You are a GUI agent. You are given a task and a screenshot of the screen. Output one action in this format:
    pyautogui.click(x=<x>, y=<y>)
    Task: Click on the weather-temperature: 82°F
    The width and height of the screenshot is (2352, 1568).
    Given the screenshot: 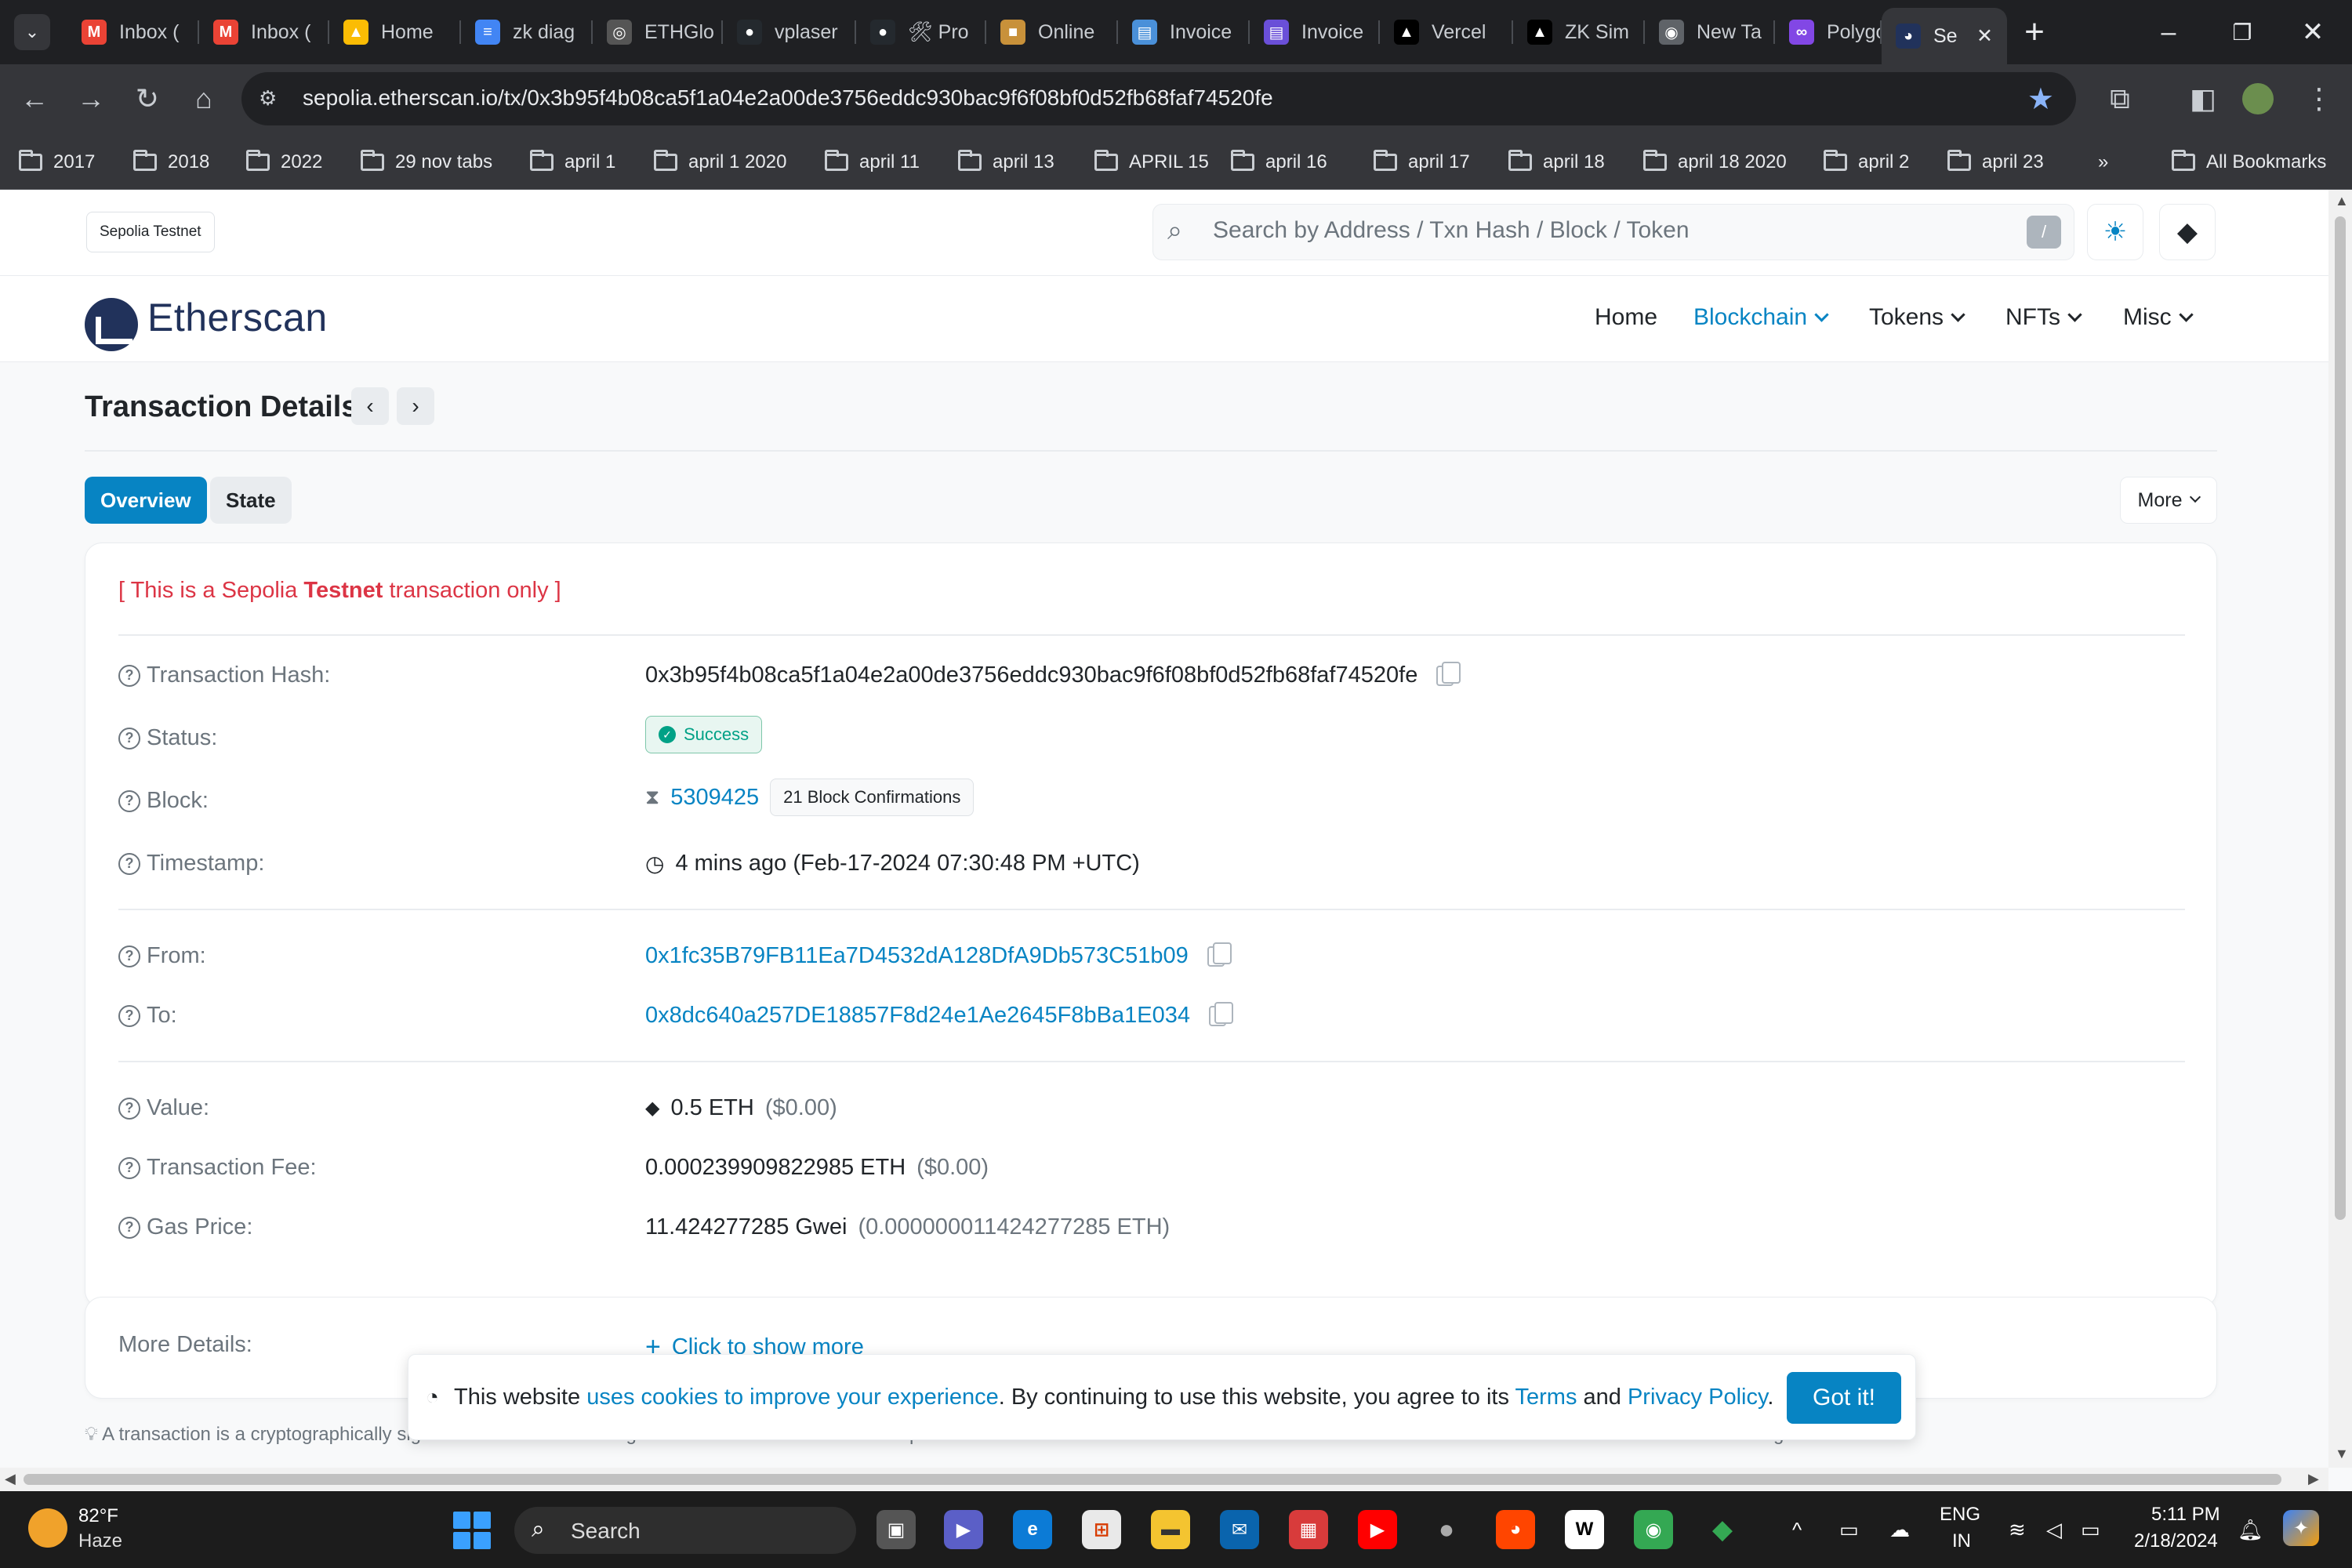 What is the action you would take?
    pyautogui.click(x=98, y=1516)
    